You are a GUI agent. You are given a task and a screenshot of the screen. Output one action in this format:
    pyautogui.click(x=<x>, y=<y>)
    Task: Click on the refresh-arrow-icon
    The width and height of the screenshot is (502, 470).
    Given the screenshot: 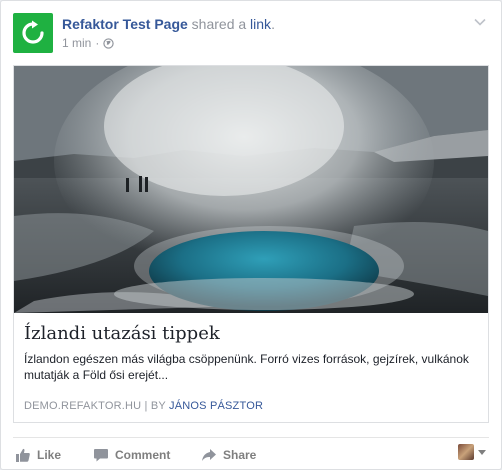 What is the action you would take?
    pyautogui.click(x=33, y=32)
    